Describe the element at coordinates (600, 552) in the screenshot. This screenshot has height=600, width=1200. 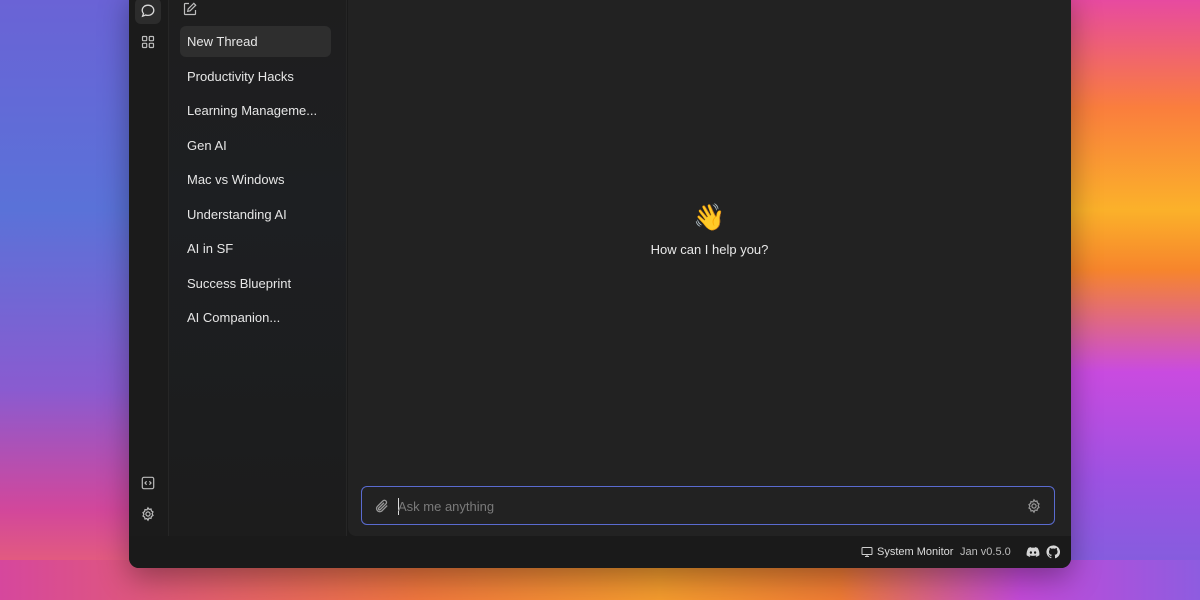
I see `status-bar: System Monitor Jan v0.5.0` at that location.